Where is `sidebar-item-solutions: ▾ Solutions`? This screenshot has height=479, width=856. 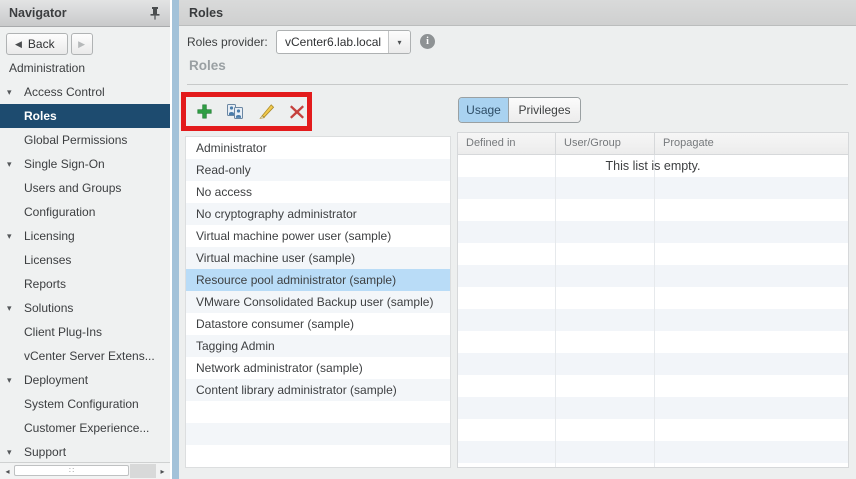
sidebar-item-solutions: ▾ Solutions is located at coordinates (85, 308).